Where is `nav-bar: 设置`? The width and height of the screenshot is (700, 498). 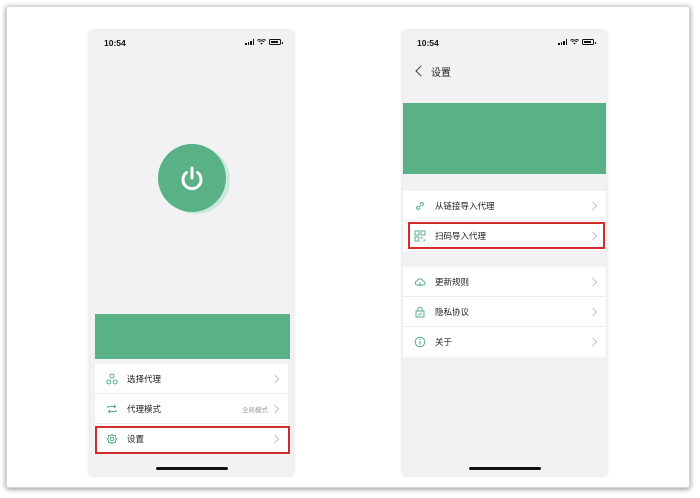 nav-bar: 设置 is located at coordinates (504, 71).